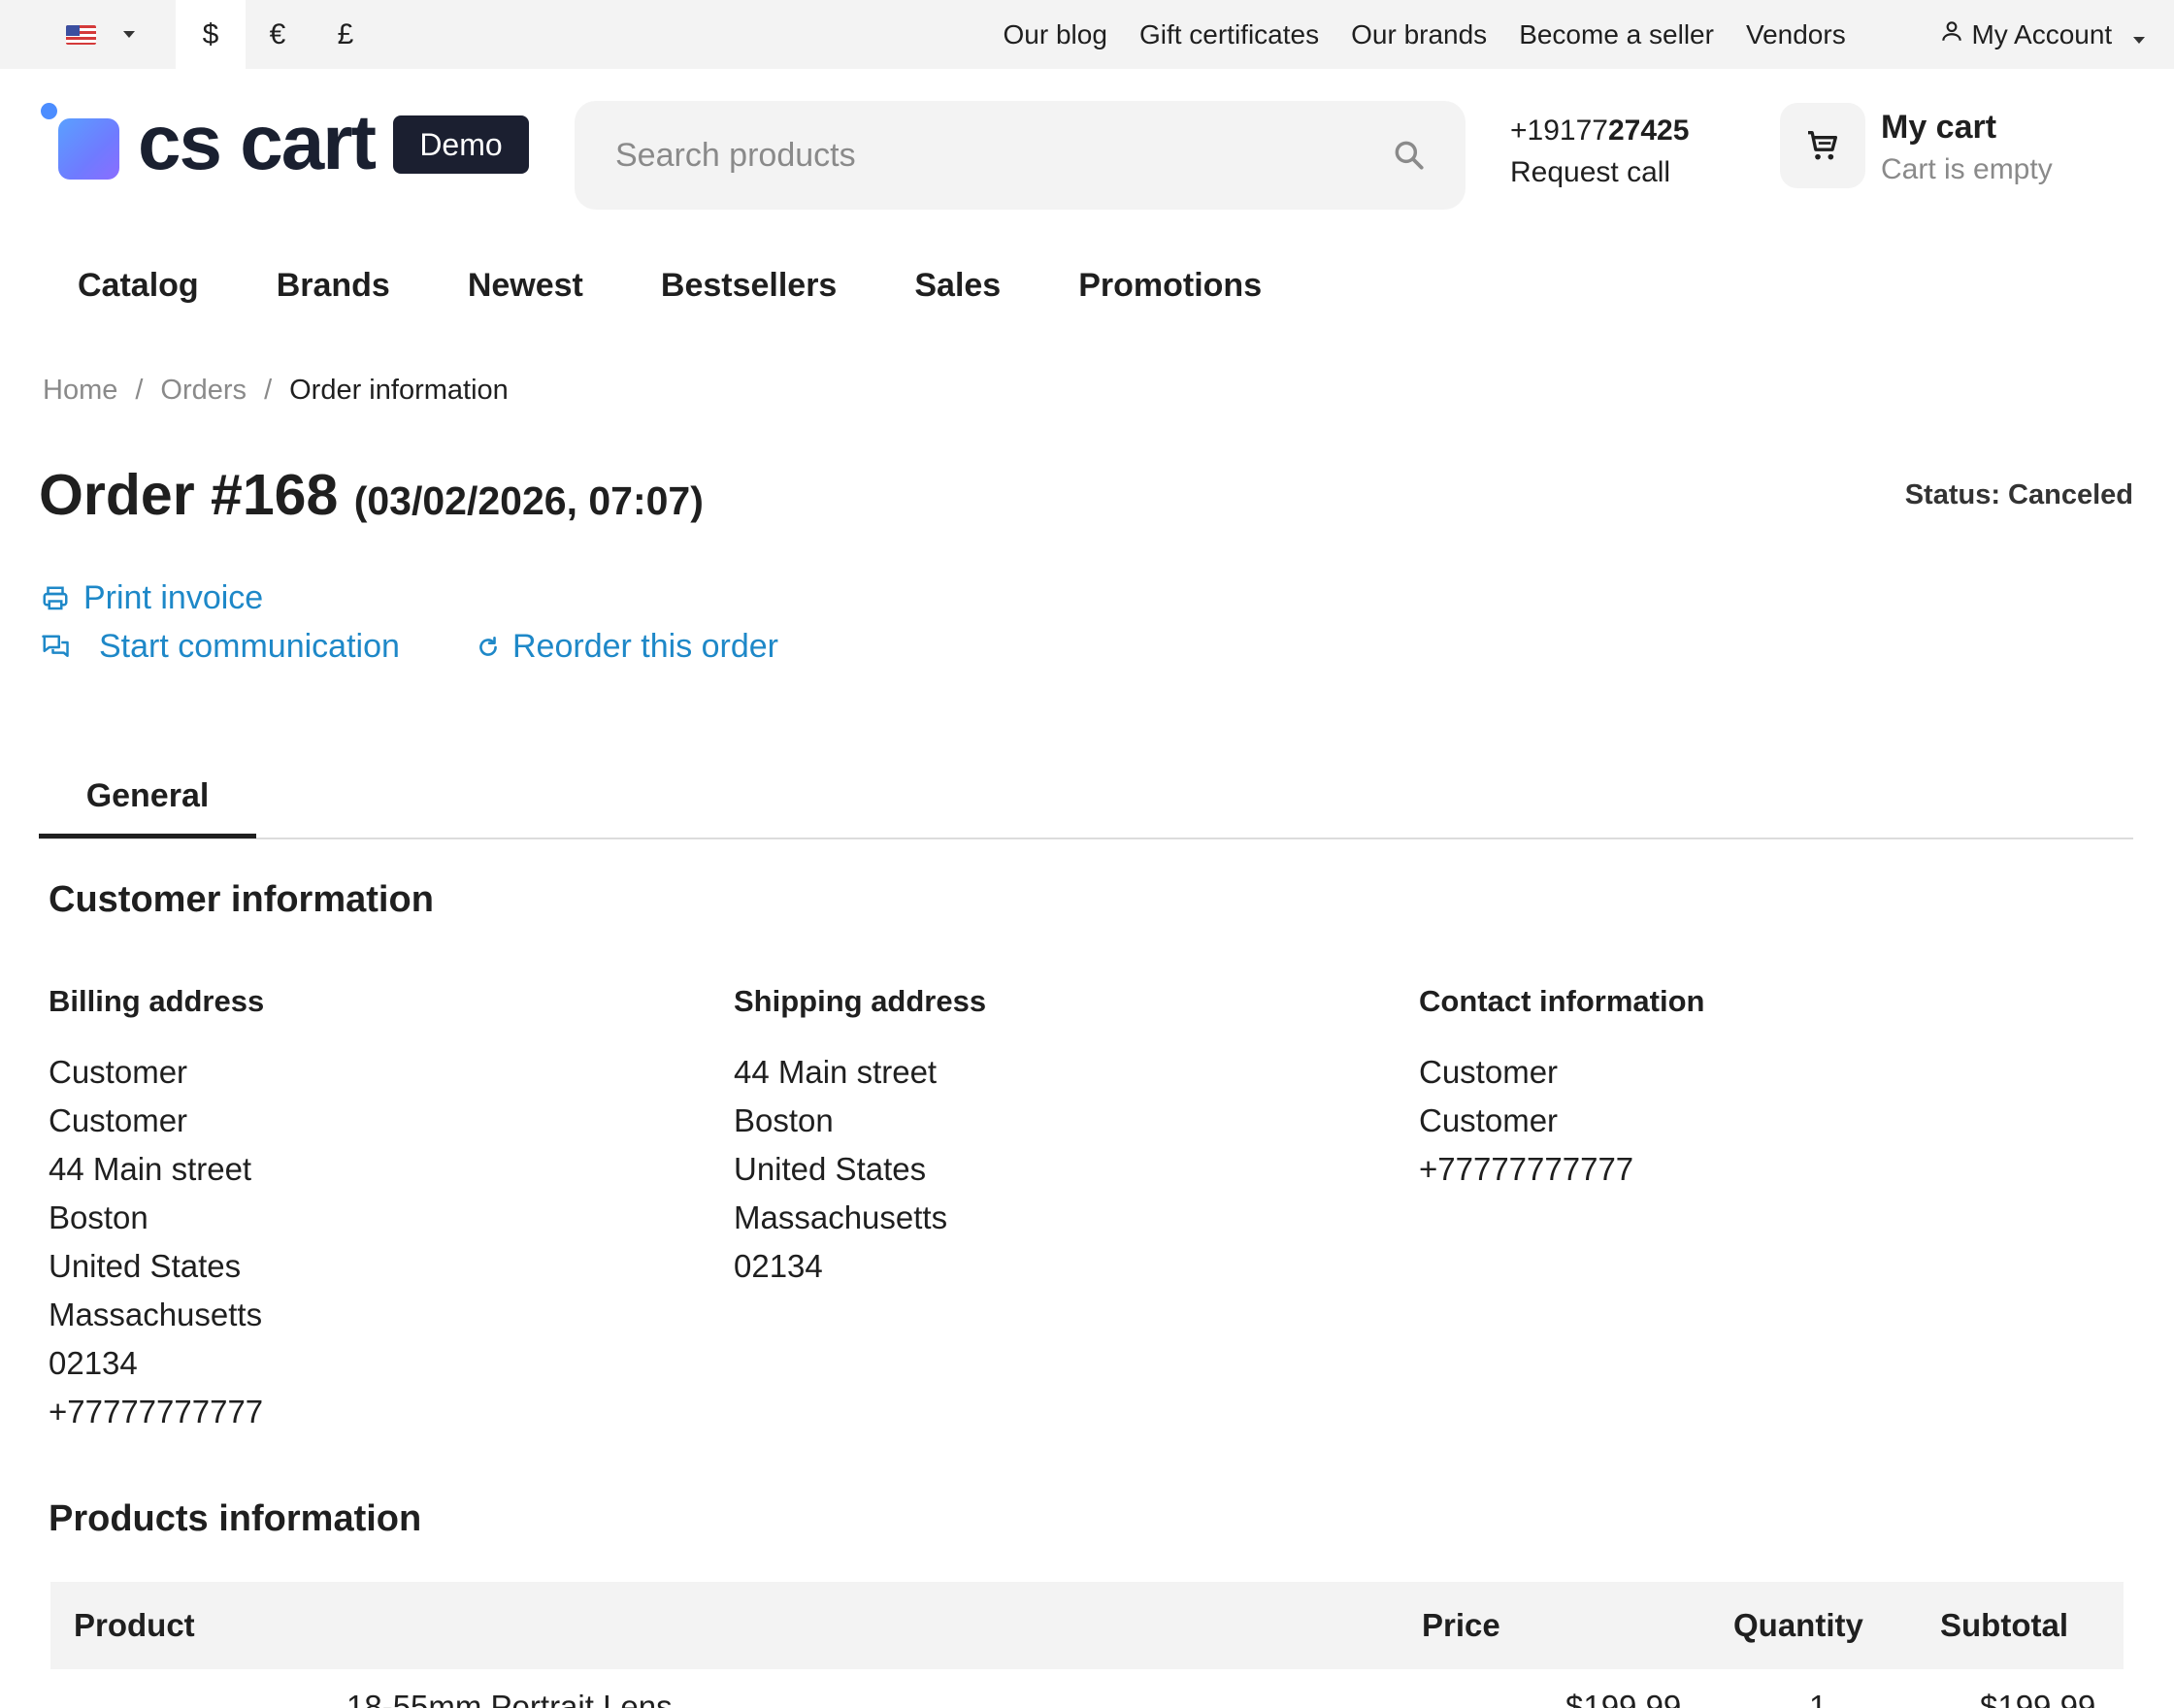 The image size is (2174, 1708). Describe the element at coordinates (2038, 1698) in the screenshot. I see `product-subtotal: $199.99` at that location.